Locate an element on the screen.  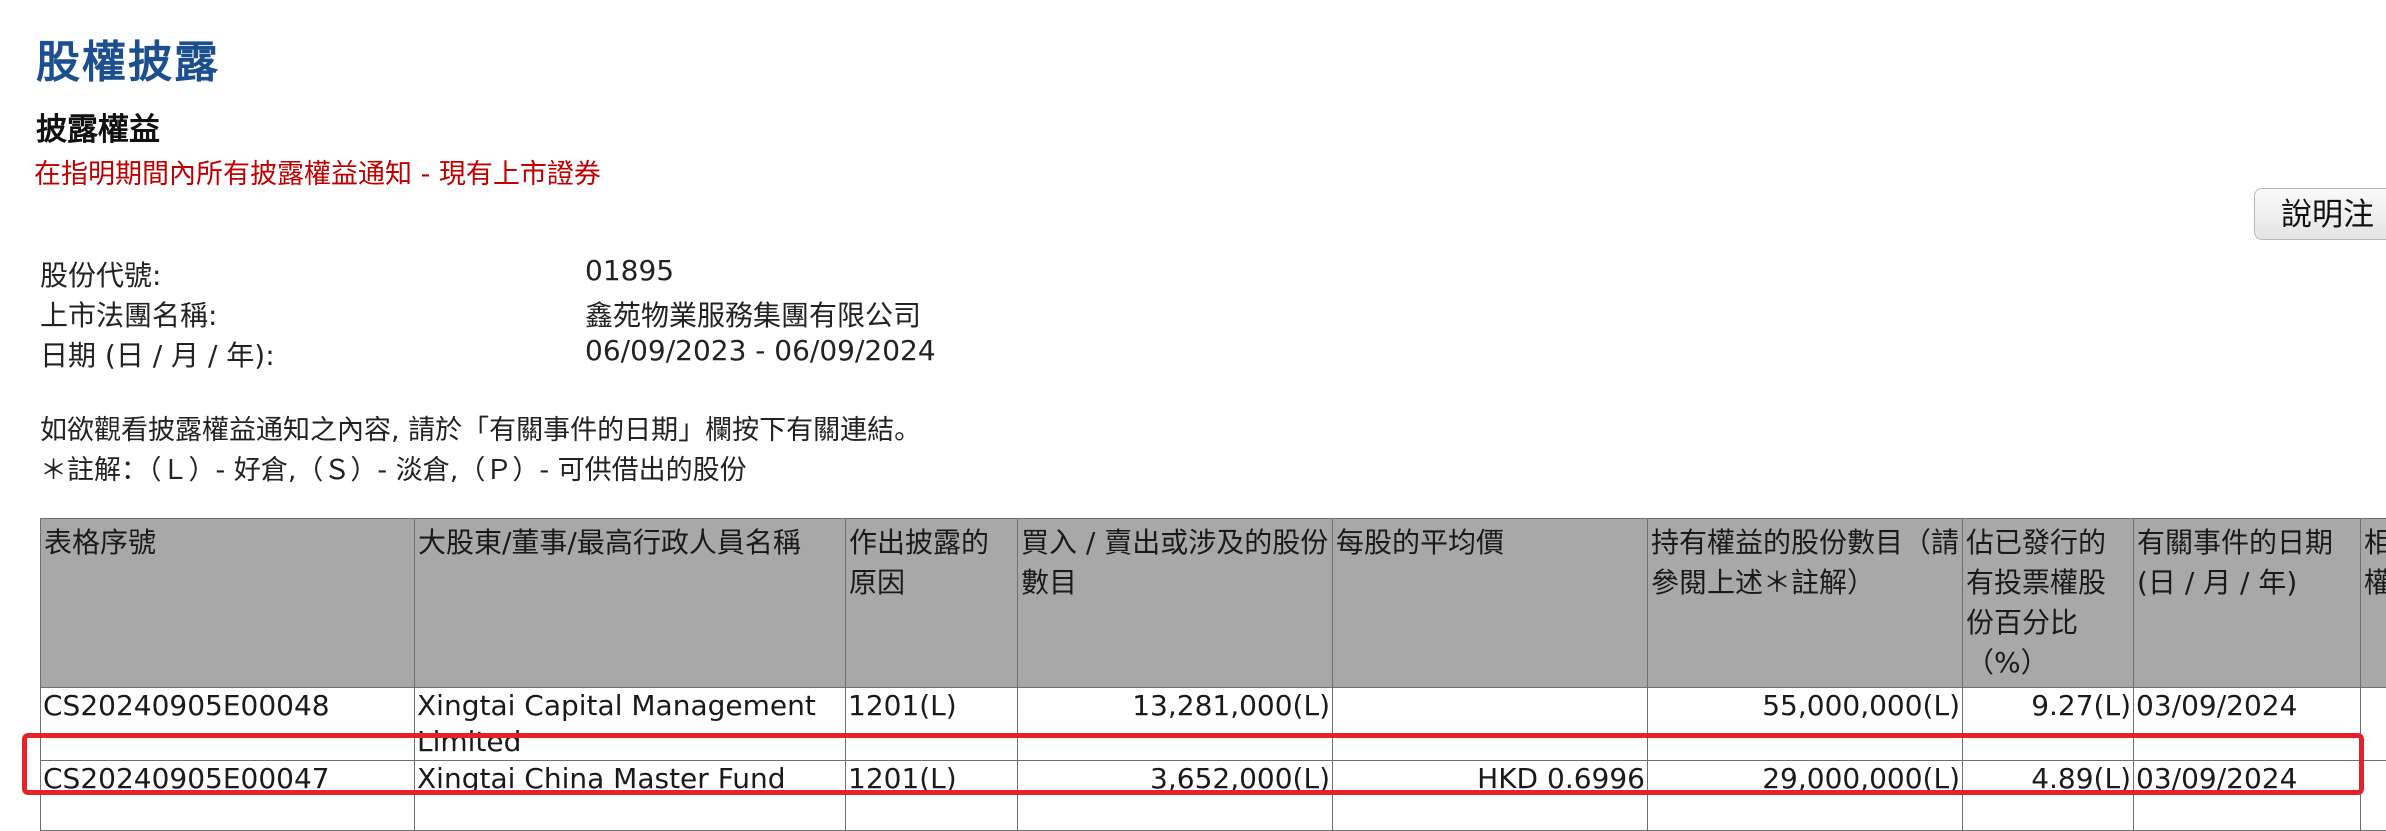
page-subtitle: 在指明期間內所有披露權益通知 - 現有上市證券 is located at coordinates (317, 171).